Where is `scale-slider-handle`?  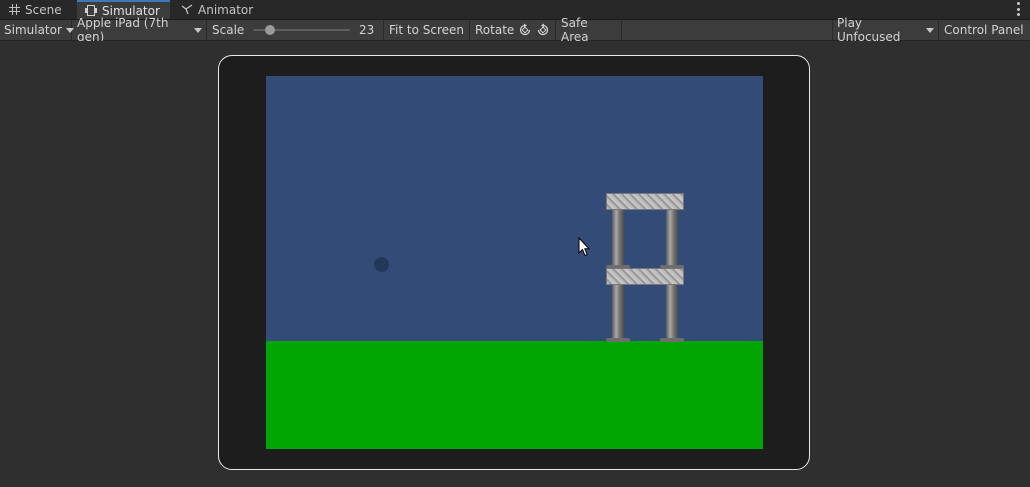 scale-slider-handle is located at coordinates (270, 30).